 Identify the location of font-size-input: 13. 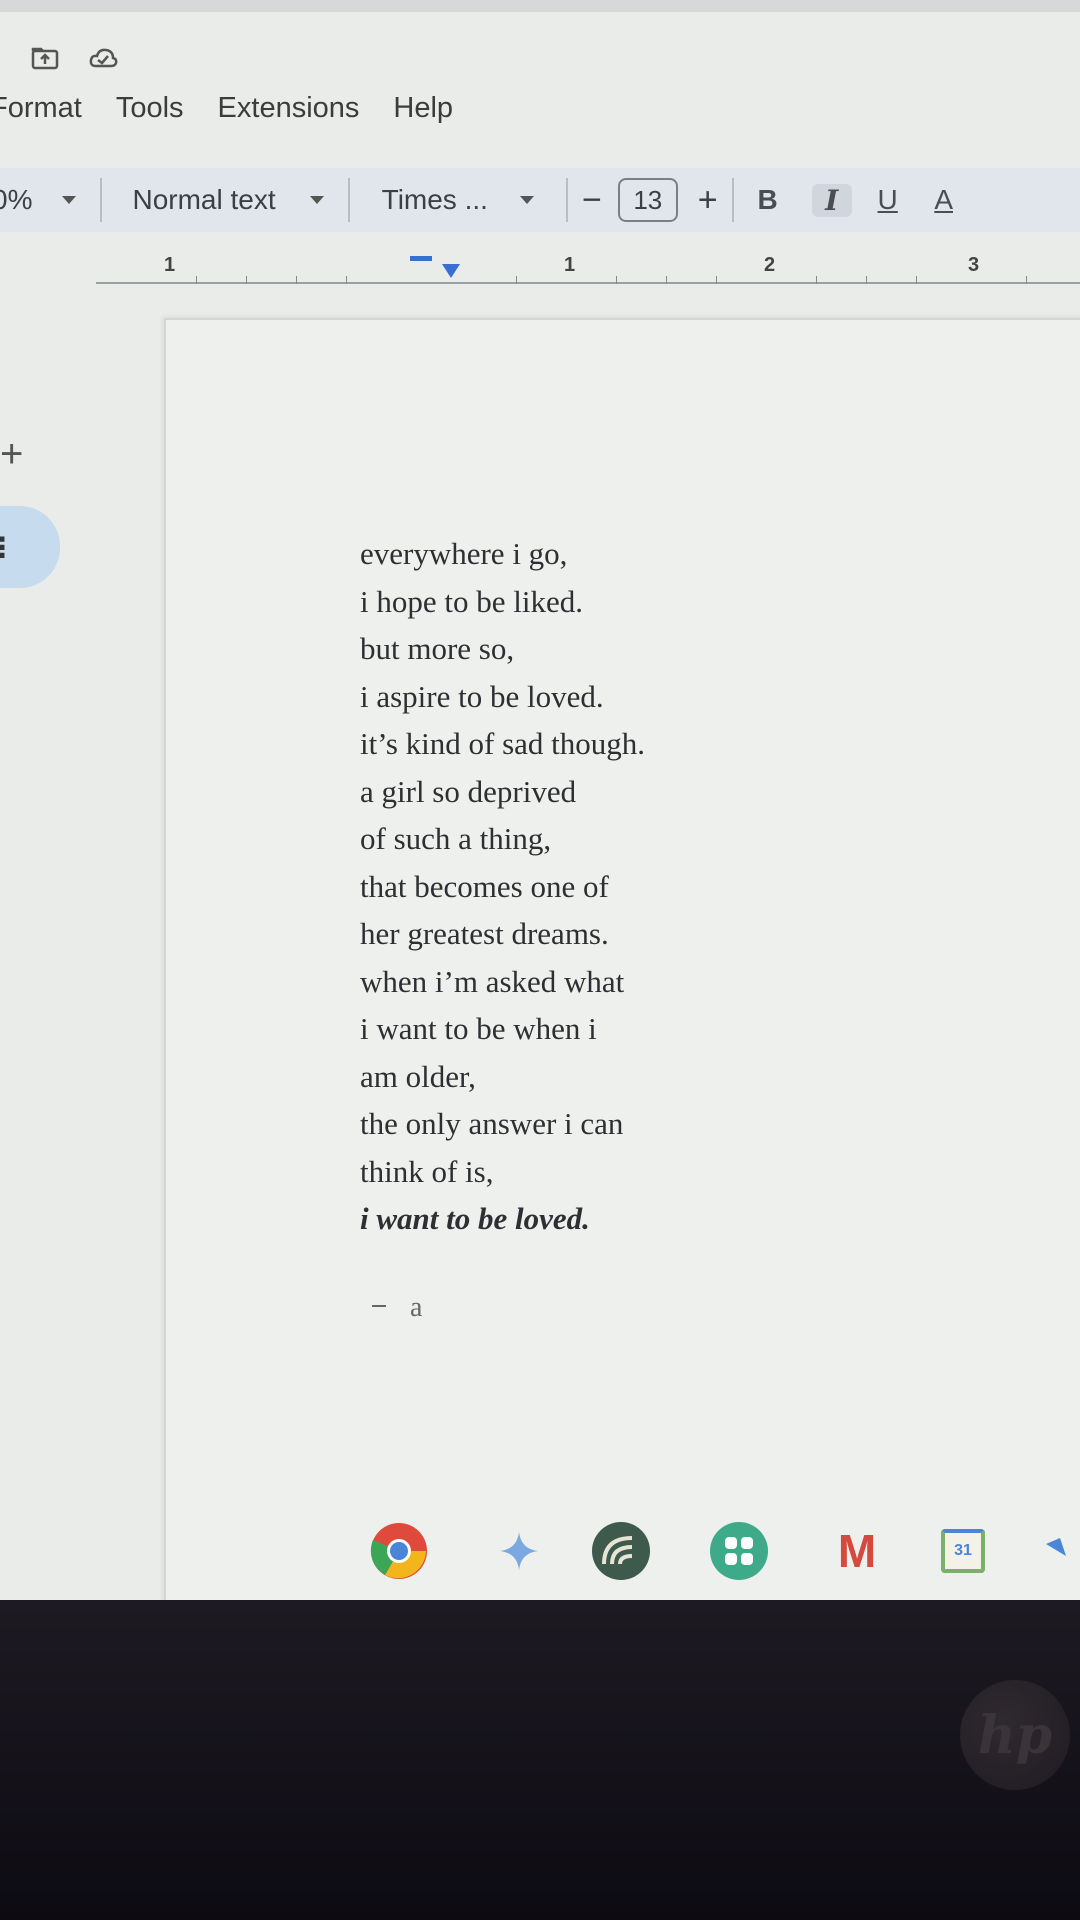
(647, 200).